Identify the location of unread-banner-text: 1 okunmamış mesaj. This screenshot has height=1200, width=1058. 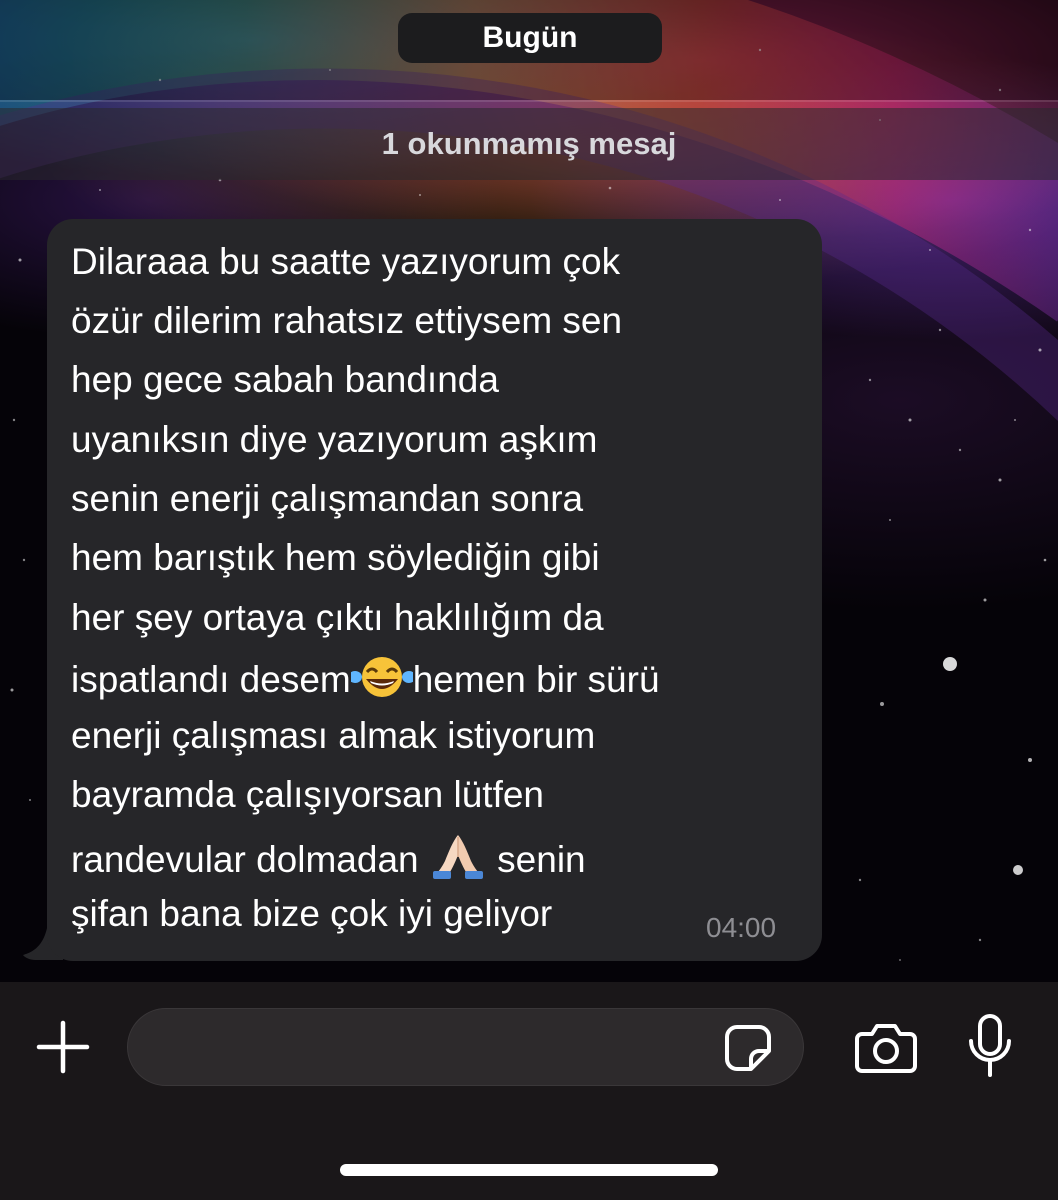
(529, 143).